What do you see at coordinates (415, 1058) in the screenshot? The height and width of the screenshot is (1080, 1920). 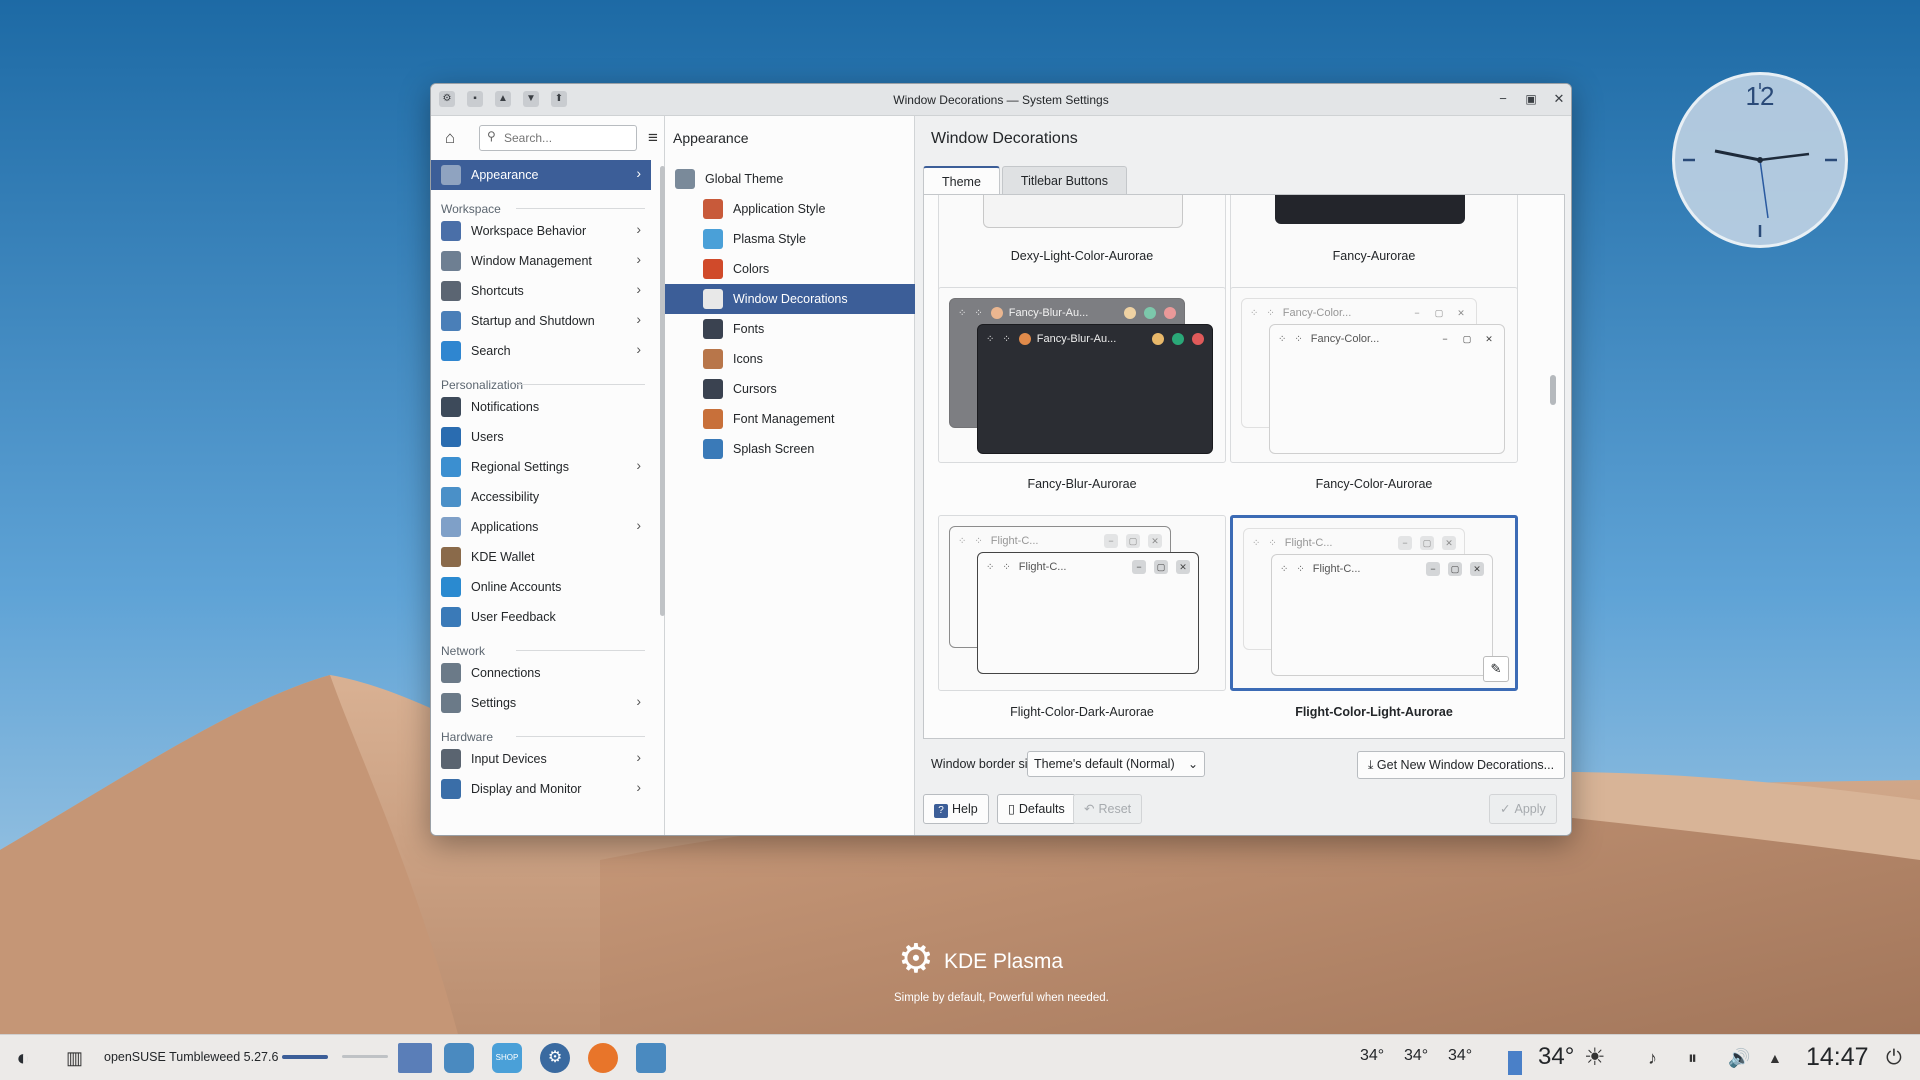 I see `desktop-preview-icon` at bounding box center [415, 1058].